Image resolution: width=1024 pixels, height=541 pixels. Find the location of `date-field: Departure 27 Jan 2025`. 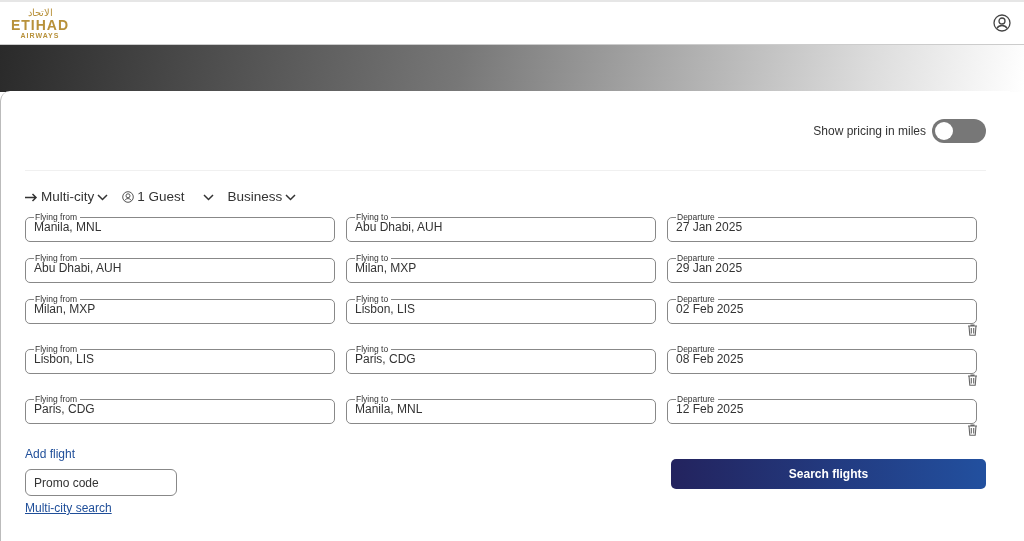

date-field: Departure 27 Jan 2025 is located at coordinates (822, 228).